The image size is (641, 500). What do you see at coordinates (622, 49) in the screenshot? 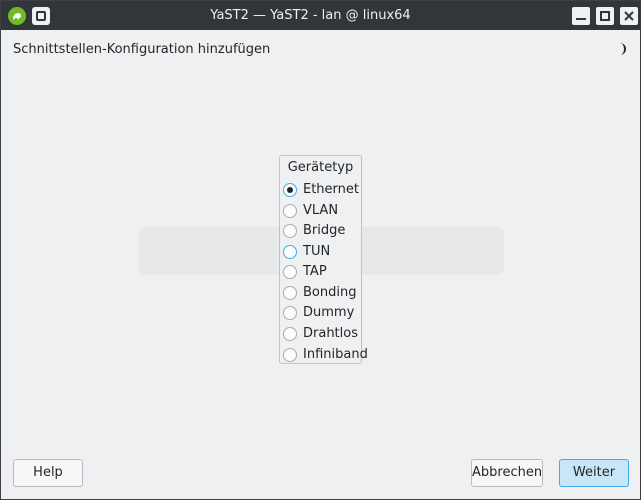
I see `moon-icon` at bounding box center [622, 49].